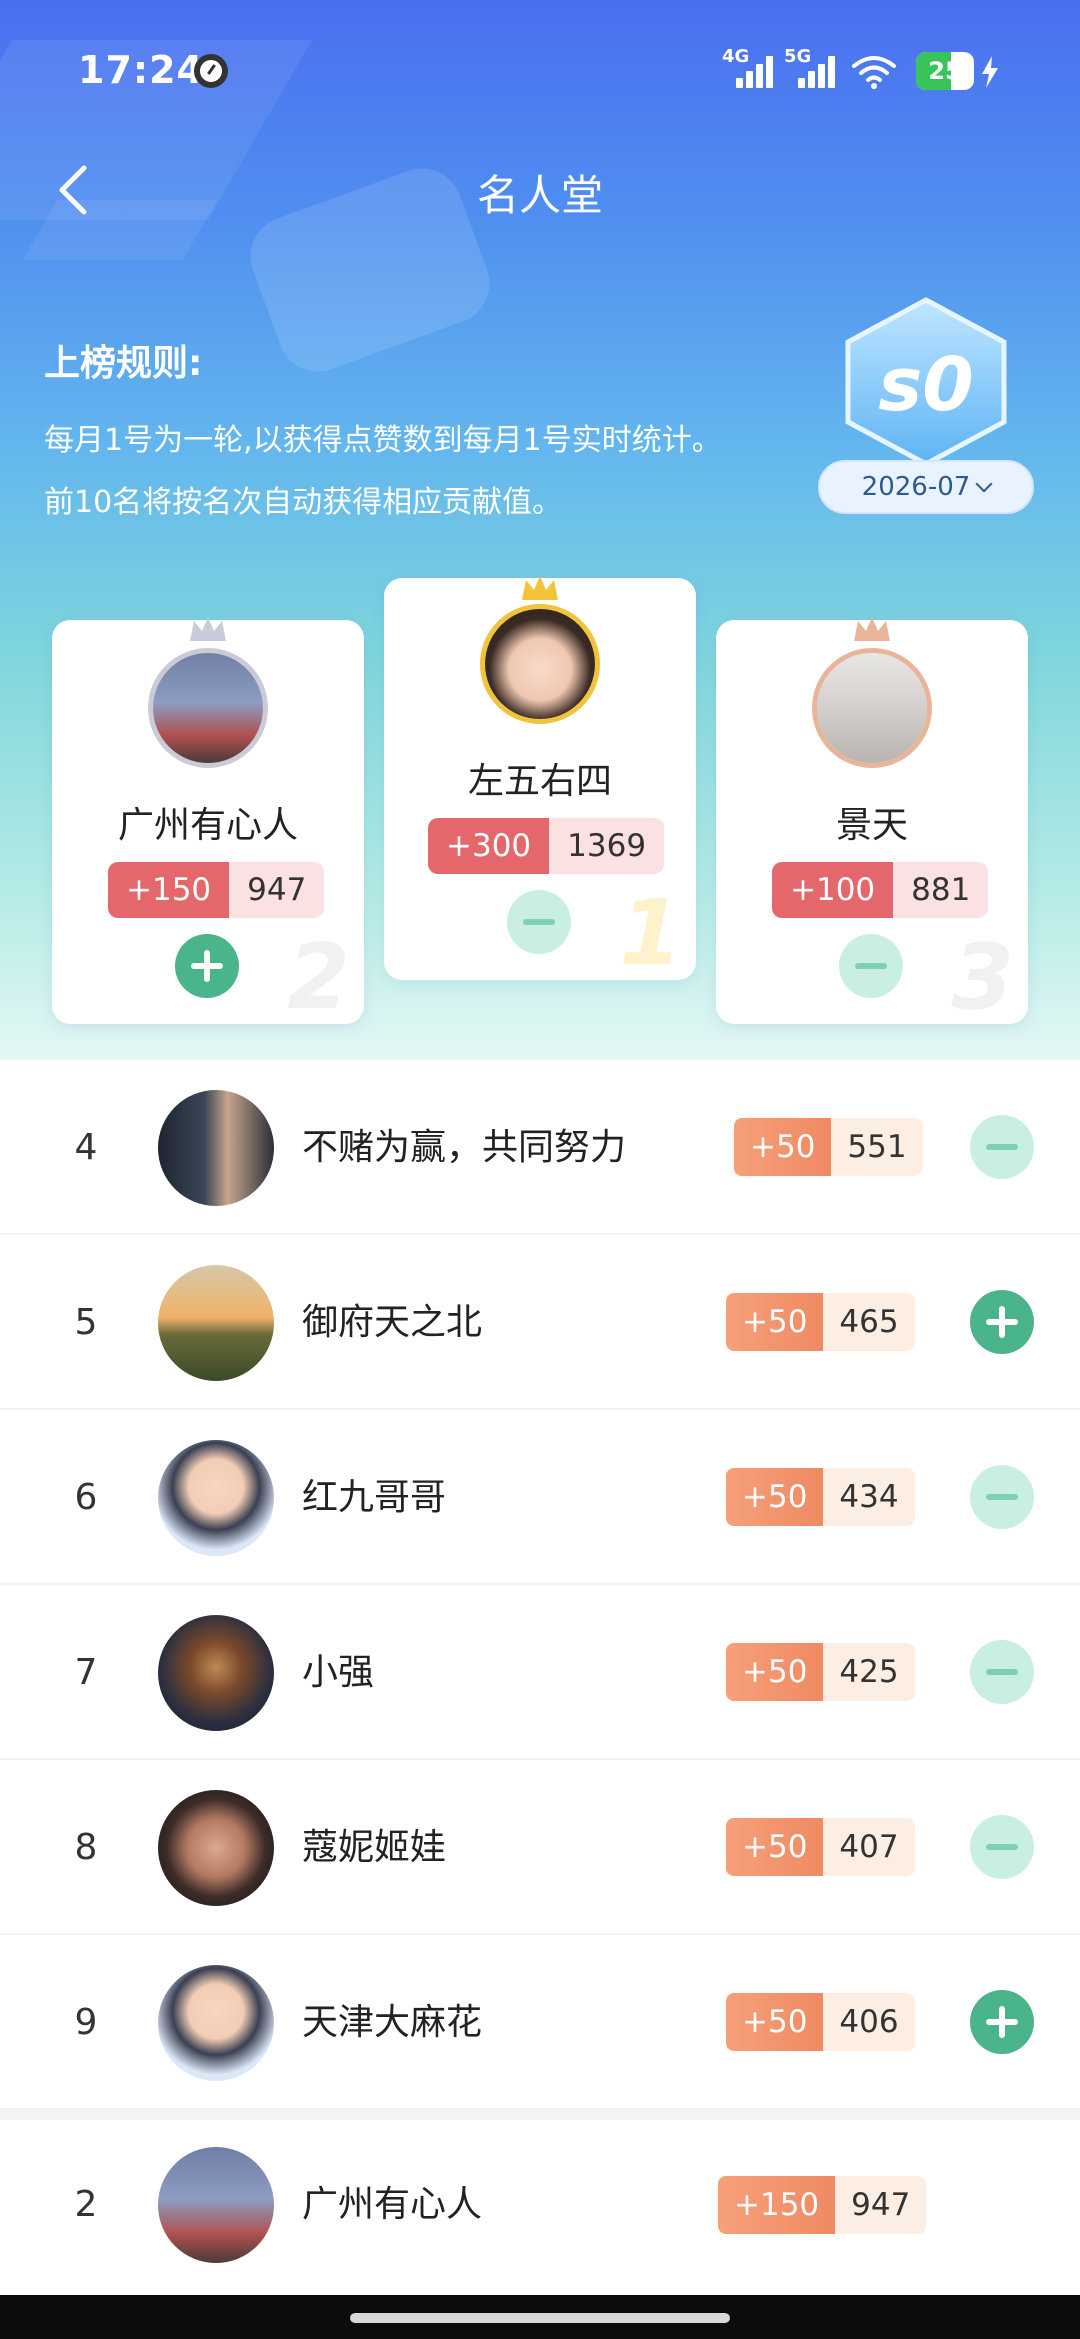 This screenshot has height=2339, width=1080. Describe the element at coordinates (869, 1497) in the screenshot. I see `score-total: 434` at that location.